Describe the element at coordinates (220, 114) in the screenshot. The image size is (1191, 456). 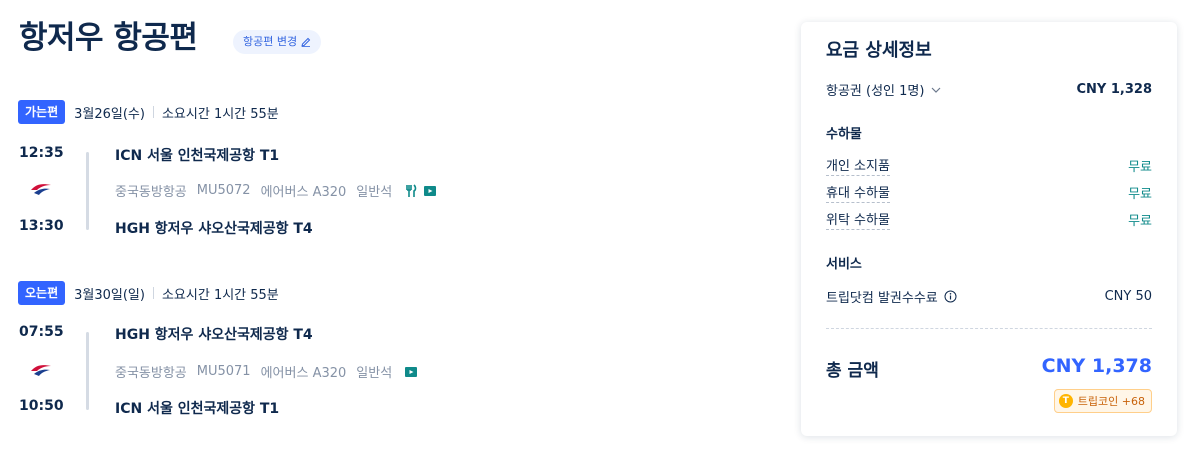
I see `outbound-duration: 소요시간 1시간 55분` at that location.